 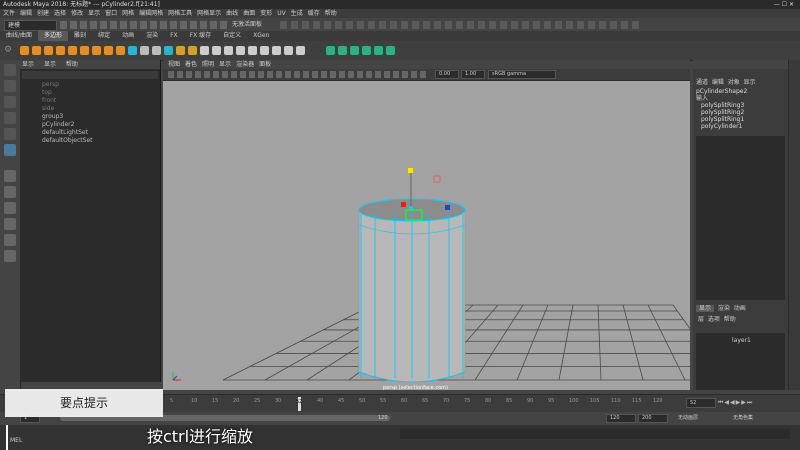 What do you see at coordinates (90, 109) in the screenshot?
I see `outliner-item: side` at bounding box center [90, 109].